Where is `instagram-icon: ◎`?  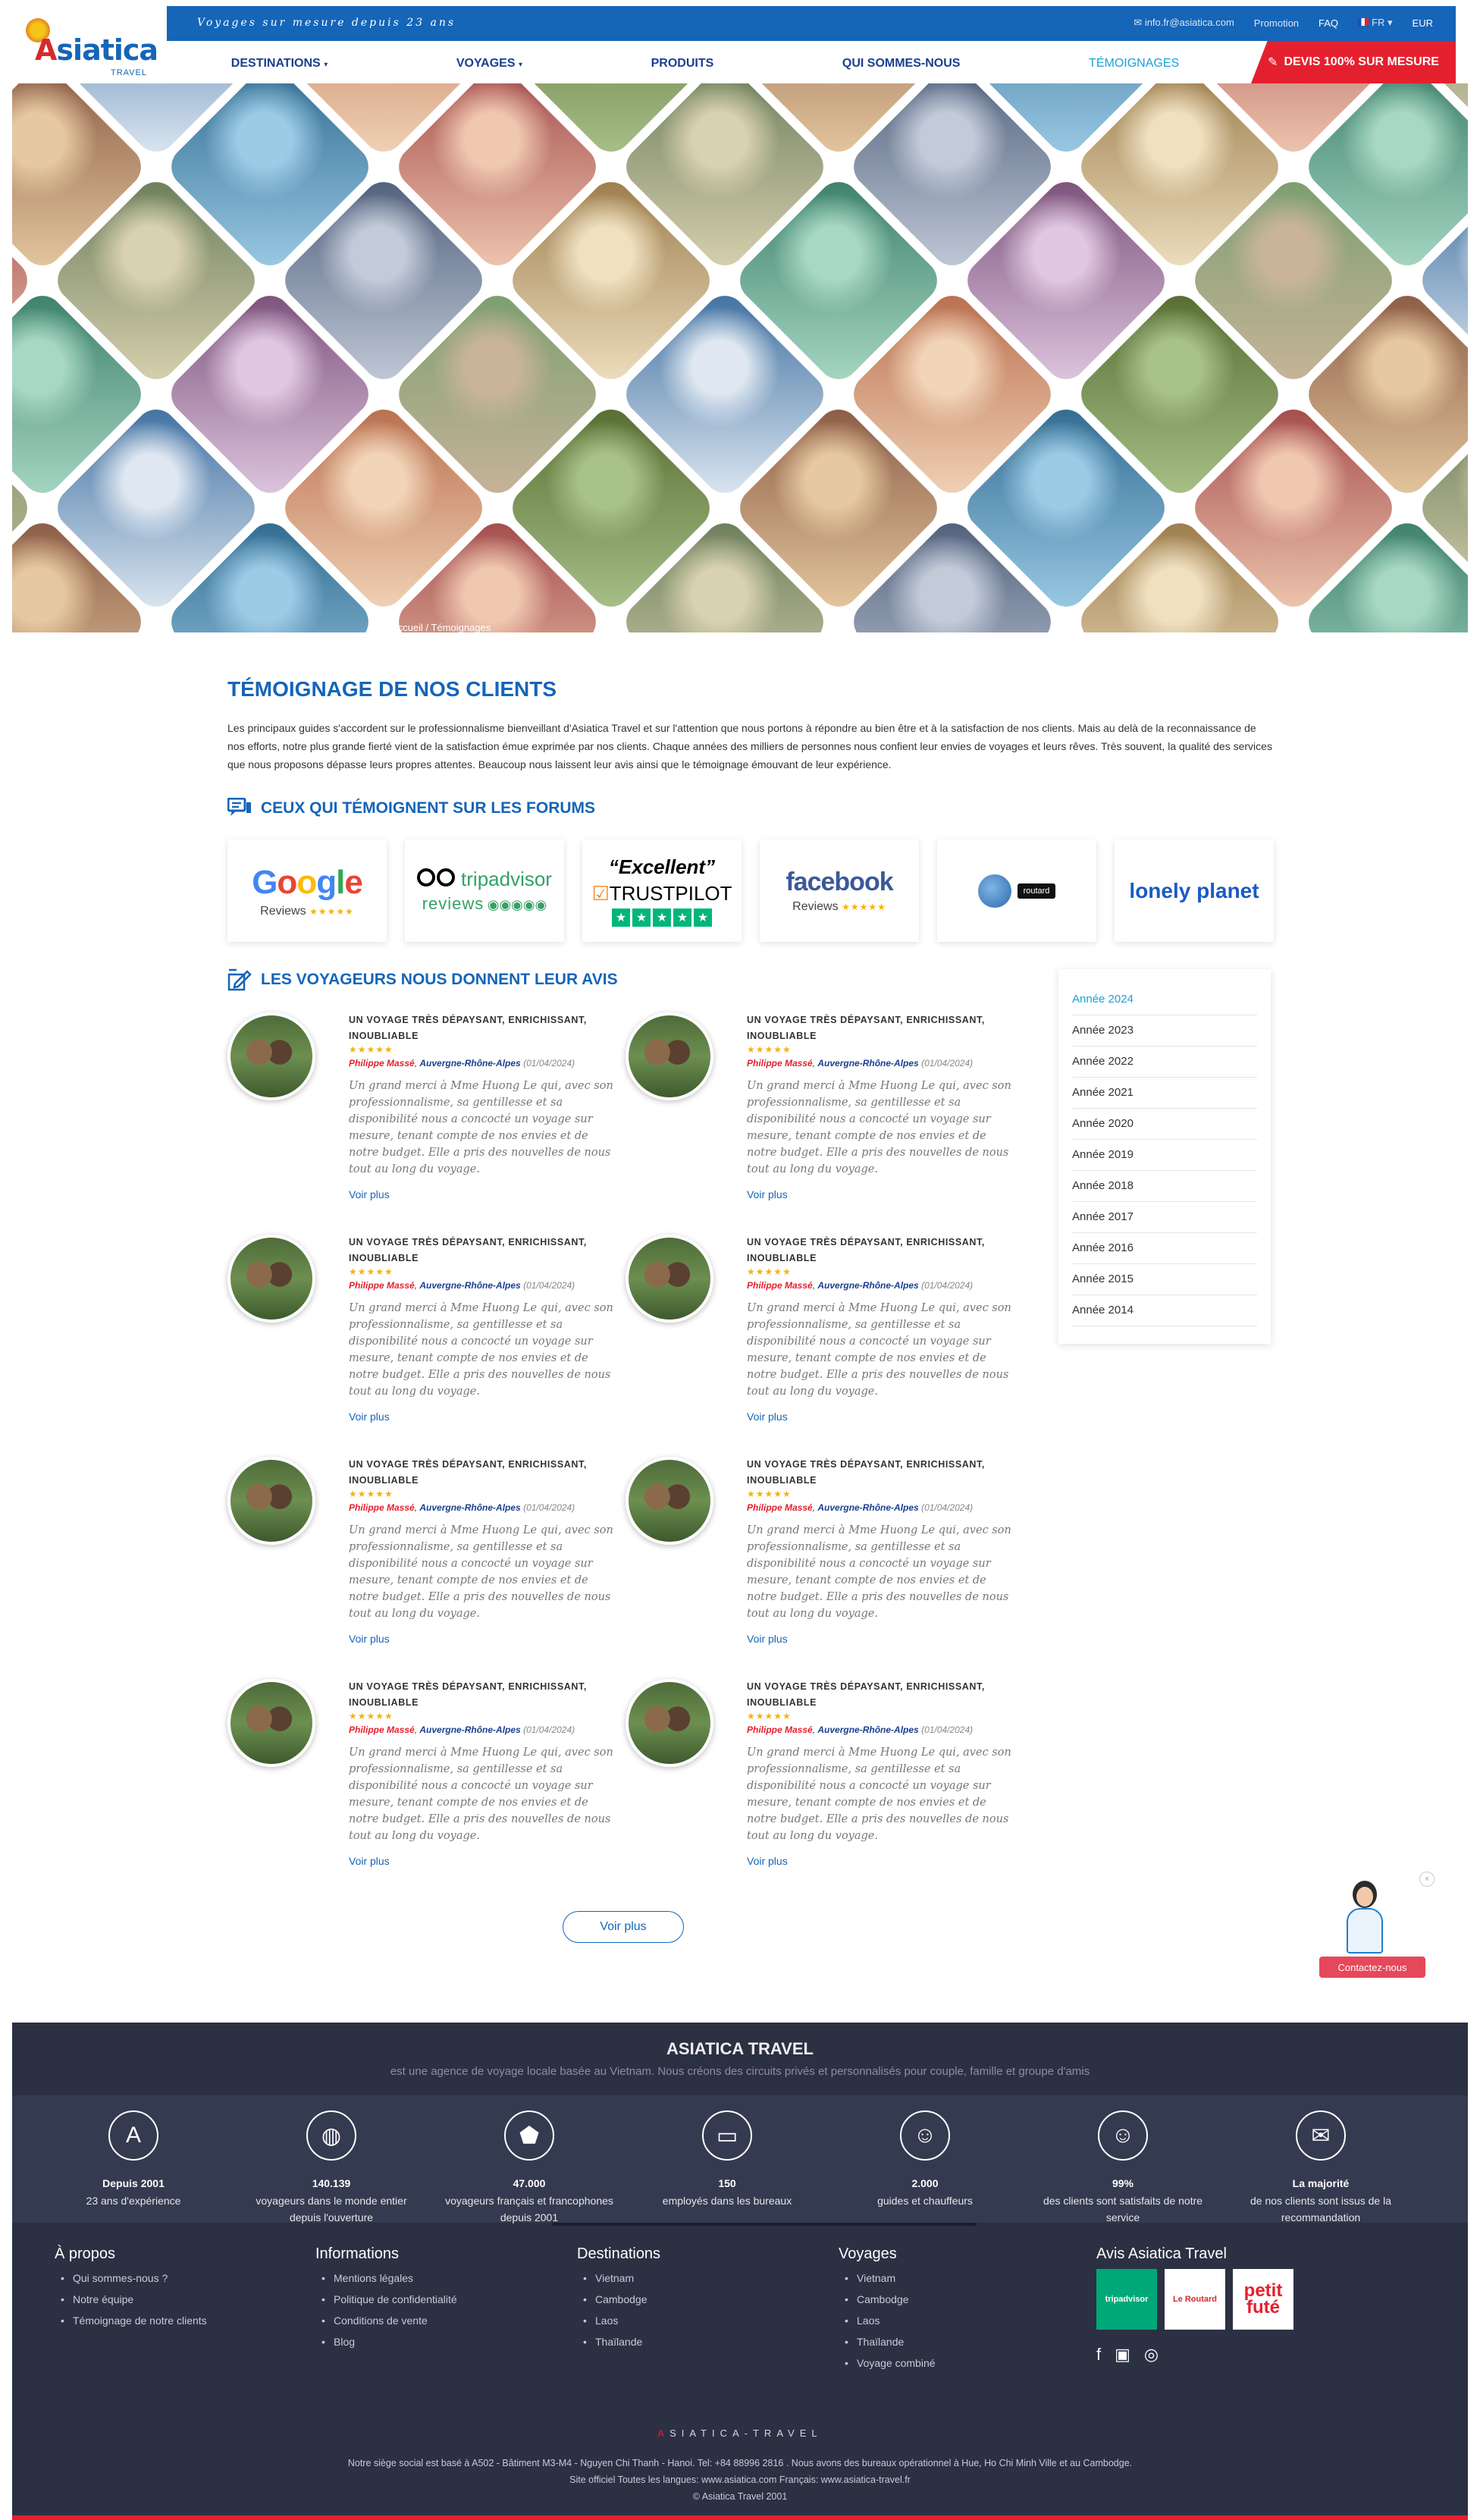 instagram-icon: ◎ is located at coordinates (1151, 2355).